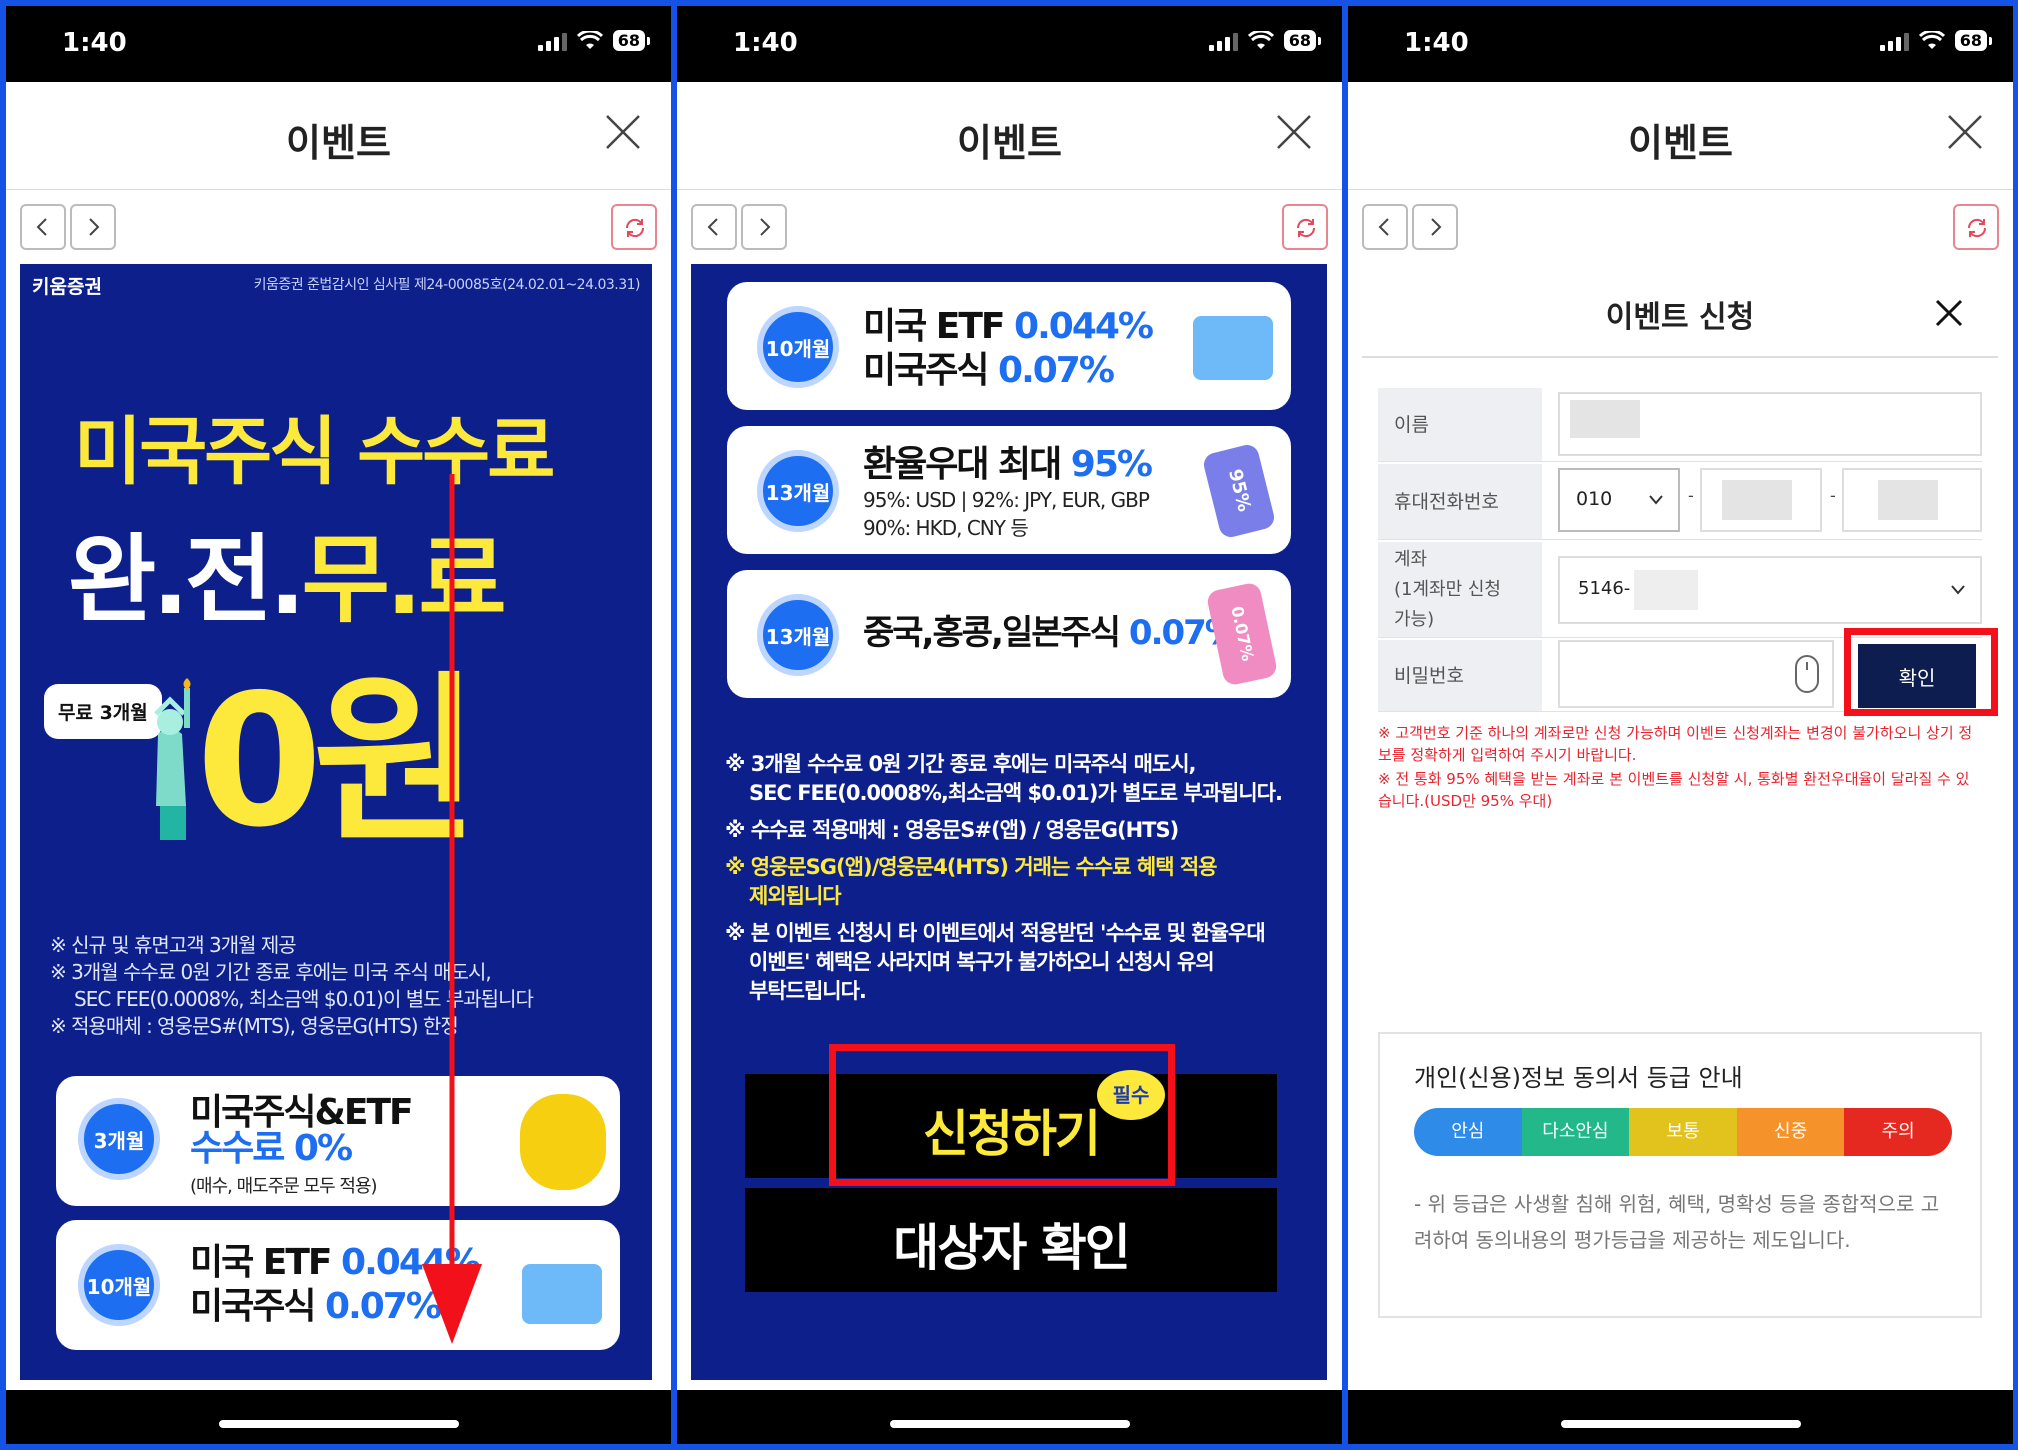 Image resolution: width=2018 pixels, height=1450 pixels. I want to click on phone-dash-2: -, so click(1833, 495).